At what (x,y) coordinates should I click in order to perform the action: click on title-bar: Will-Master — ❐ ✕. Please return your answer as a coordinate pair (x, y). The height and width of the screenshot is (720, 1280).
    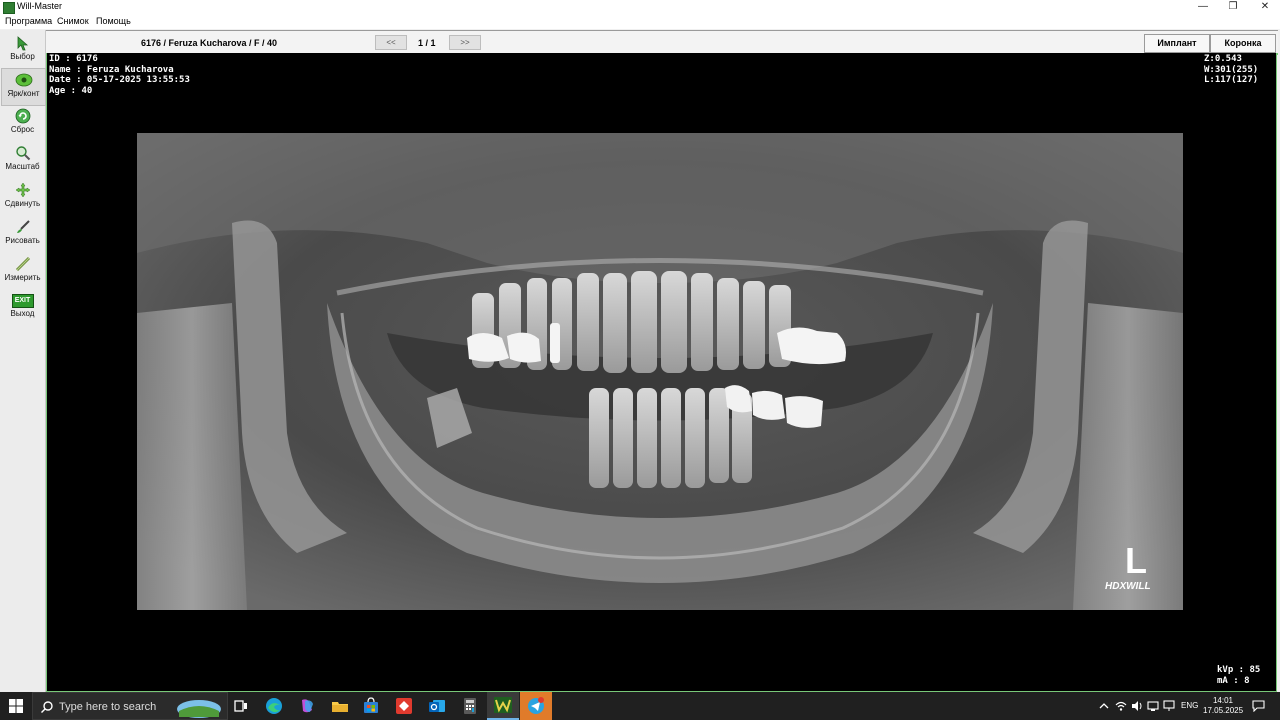
    Looking at the image, I should click on (640, 7).